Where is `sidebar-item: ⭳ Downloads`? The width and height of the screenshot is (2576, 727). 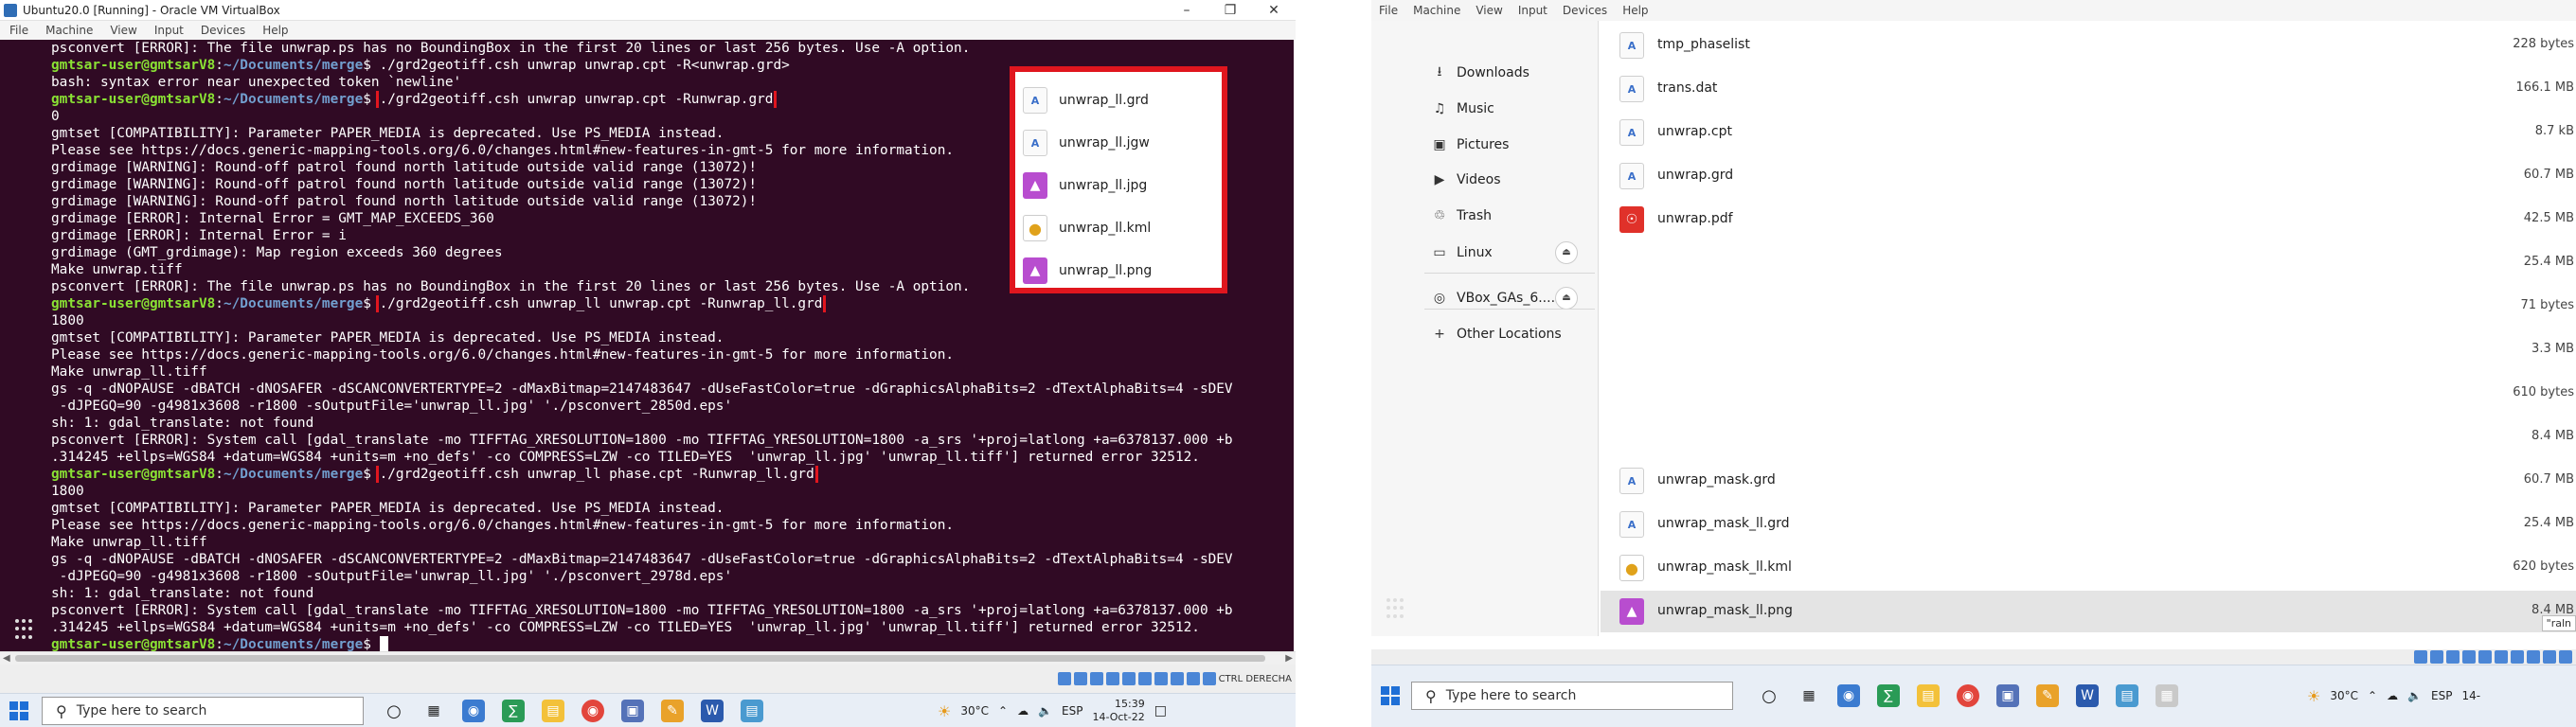
sidebar-item: ⭳ Downloads is located at coordinates (1481, 73).